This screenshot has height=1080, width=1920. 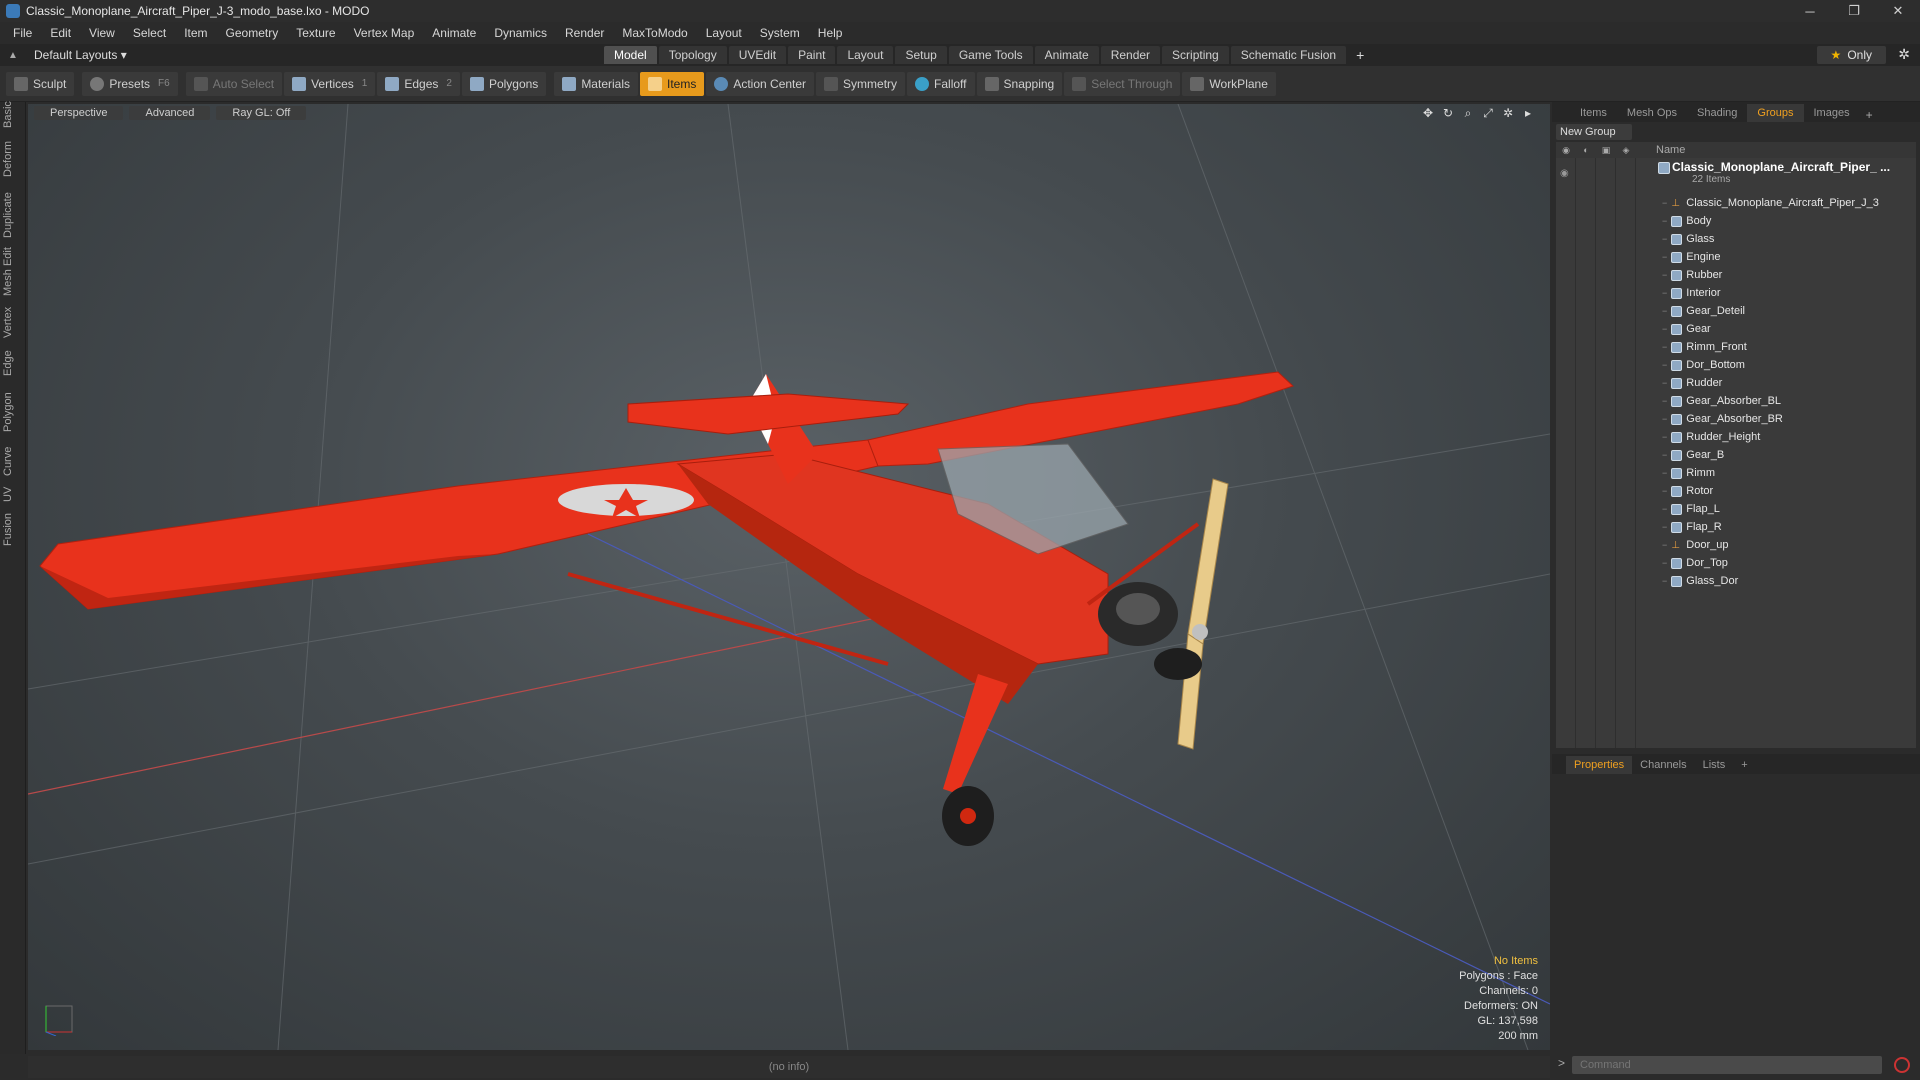 I want to click on items-button: Items, so click(x=672, y=83).